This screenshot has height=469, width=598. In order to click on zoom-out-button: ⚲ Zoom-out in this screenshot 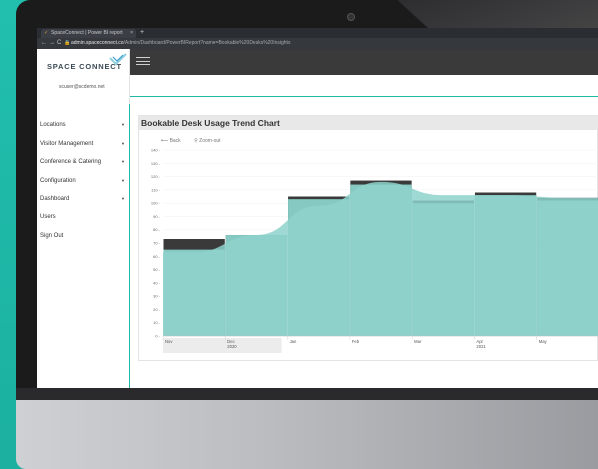, I will do `click(210, 141)`.